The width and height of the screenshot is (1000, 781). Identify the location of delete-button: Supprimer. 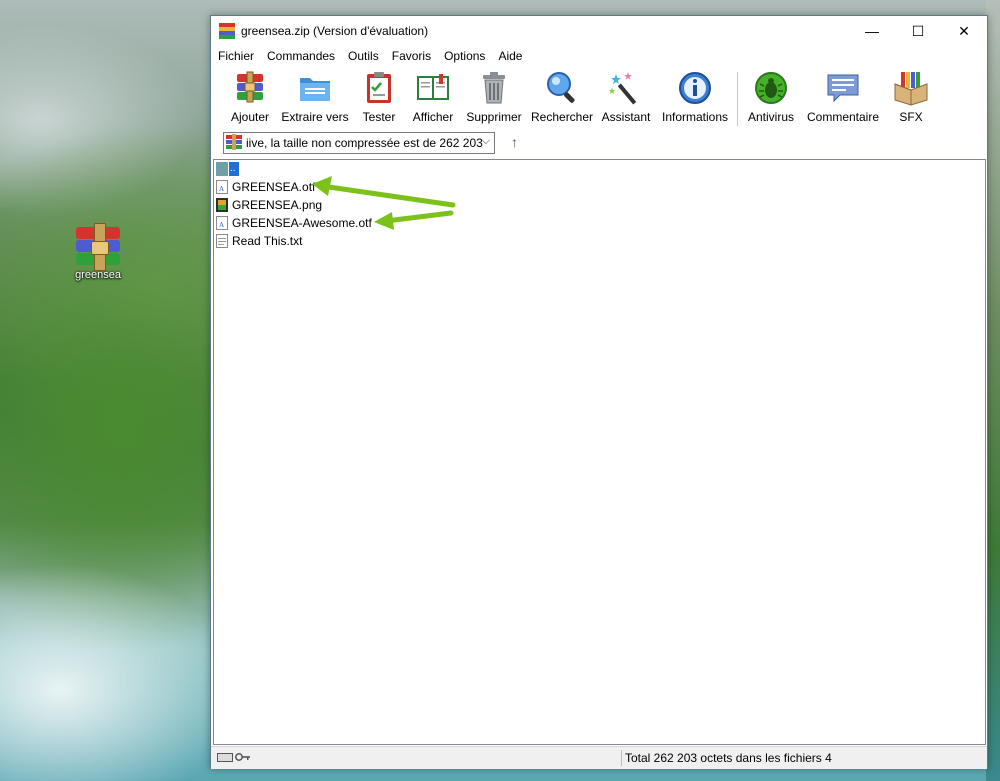
(494, 97).